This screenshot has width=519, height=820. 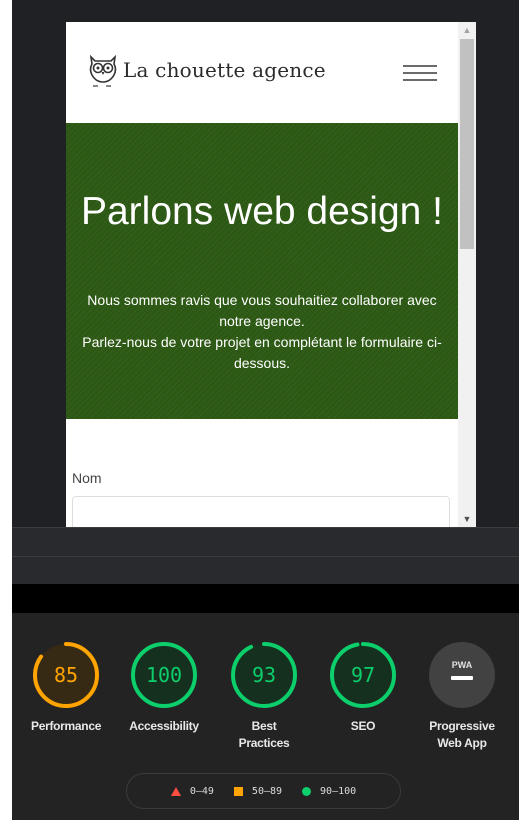 I want to click on scroll-down-icon: ▼, so click(x=467, y=519).